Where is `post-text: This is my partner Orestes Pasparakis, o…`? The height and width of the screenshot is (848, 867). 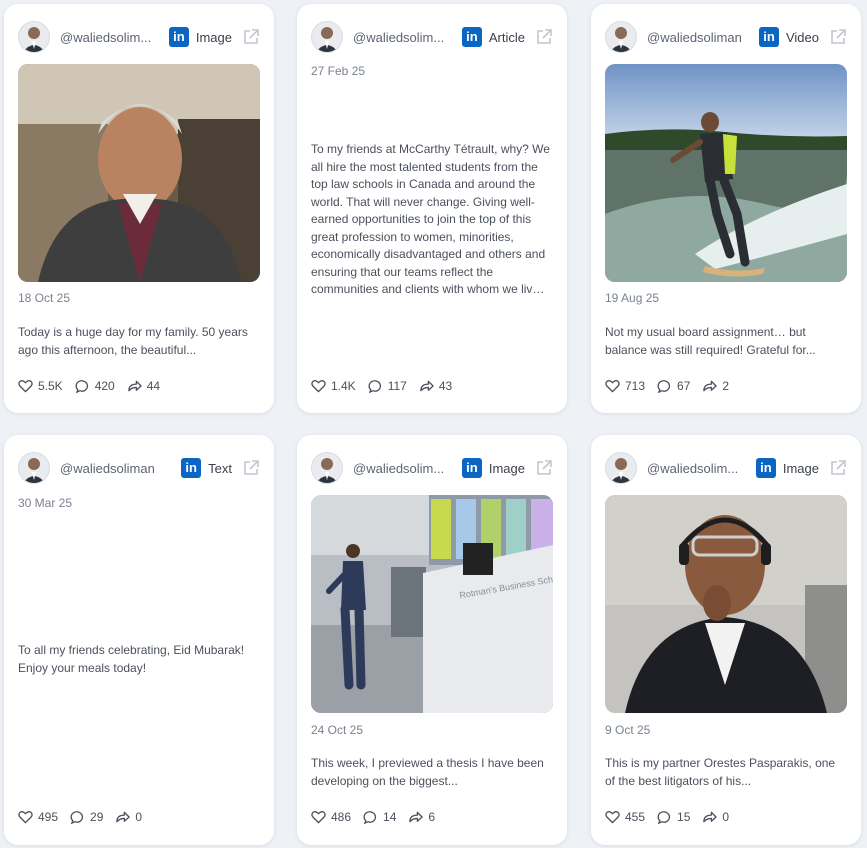
post-text: This is my partner Orestes Pasparakis, o… is located at coordinates (725, 772).